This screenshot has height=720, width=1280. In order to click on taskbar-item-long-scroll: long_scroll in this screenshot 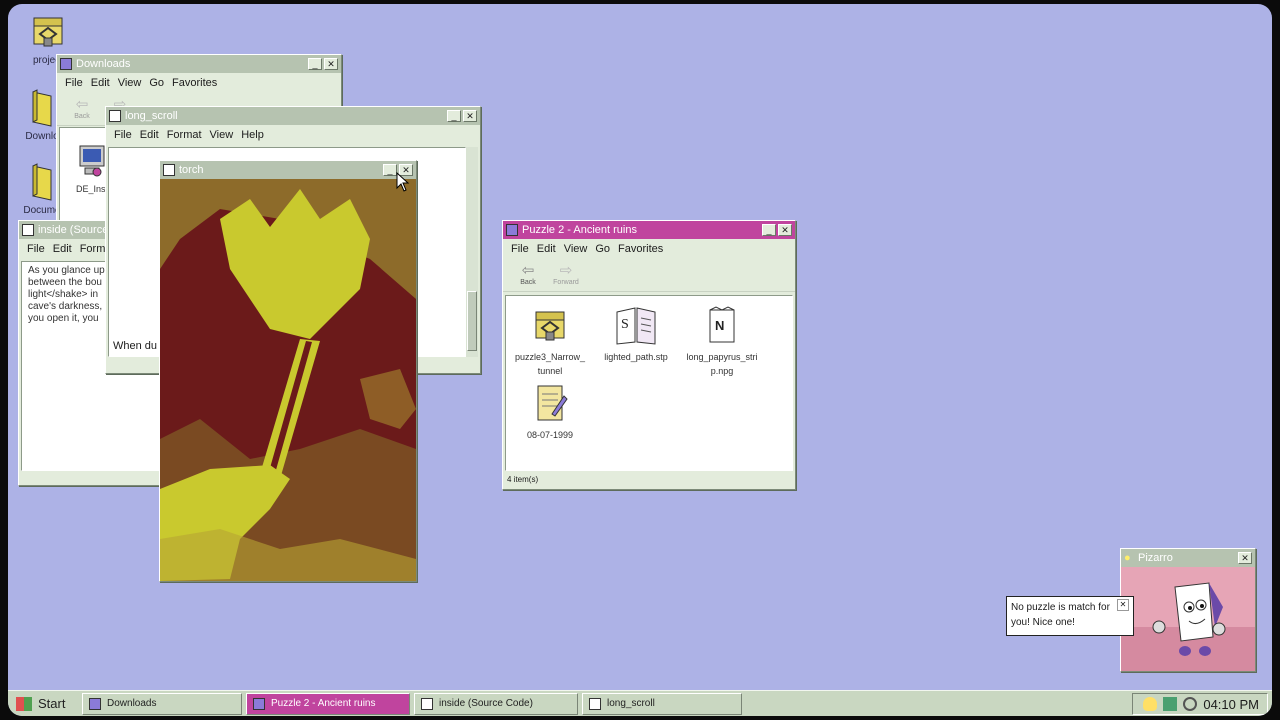, I will do `click(662, 703)`.